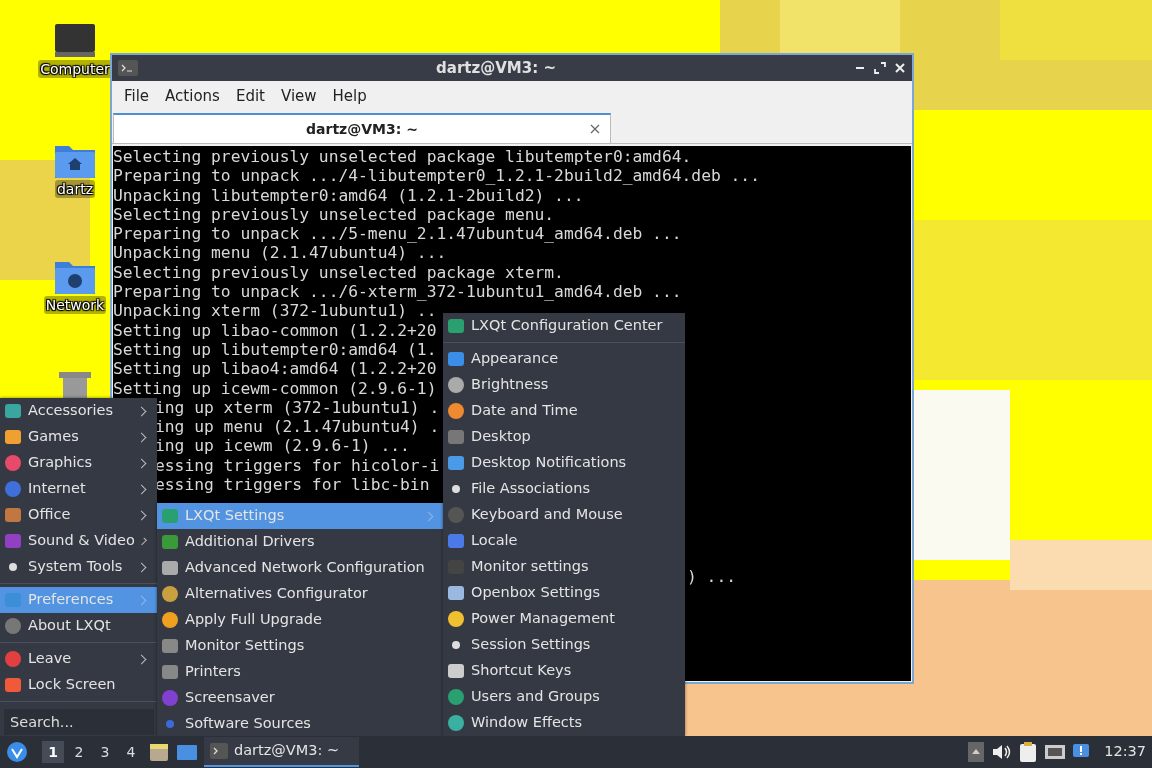  Describe the element at coordinates (300, 672) in the screenshot. I see `menu-item: Printers` at that location.